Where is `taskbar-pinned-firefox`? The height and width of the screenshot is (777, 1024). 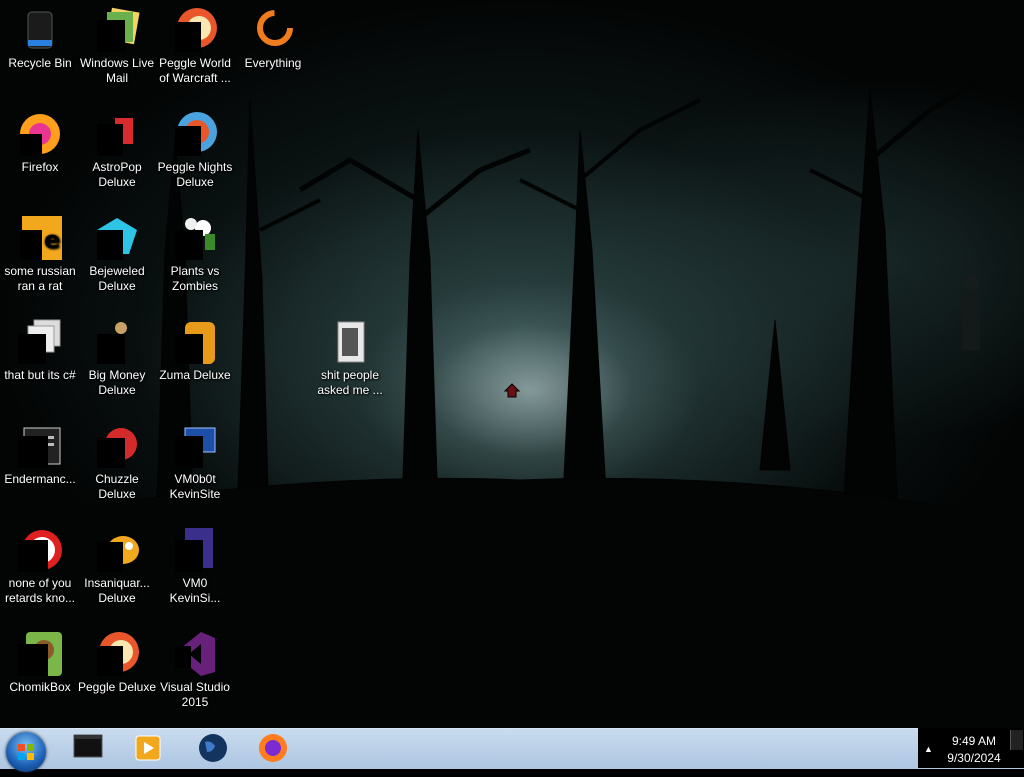
taskbar-pinned-firefox is located at coordinates (273, 748).